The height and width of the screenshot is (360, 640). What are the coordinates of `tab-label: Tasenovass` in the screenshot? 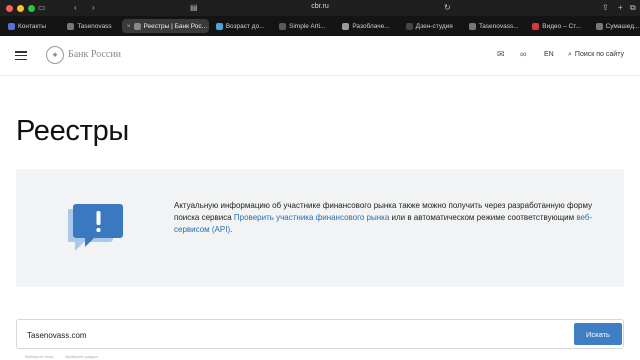 It's located at (94, 26).